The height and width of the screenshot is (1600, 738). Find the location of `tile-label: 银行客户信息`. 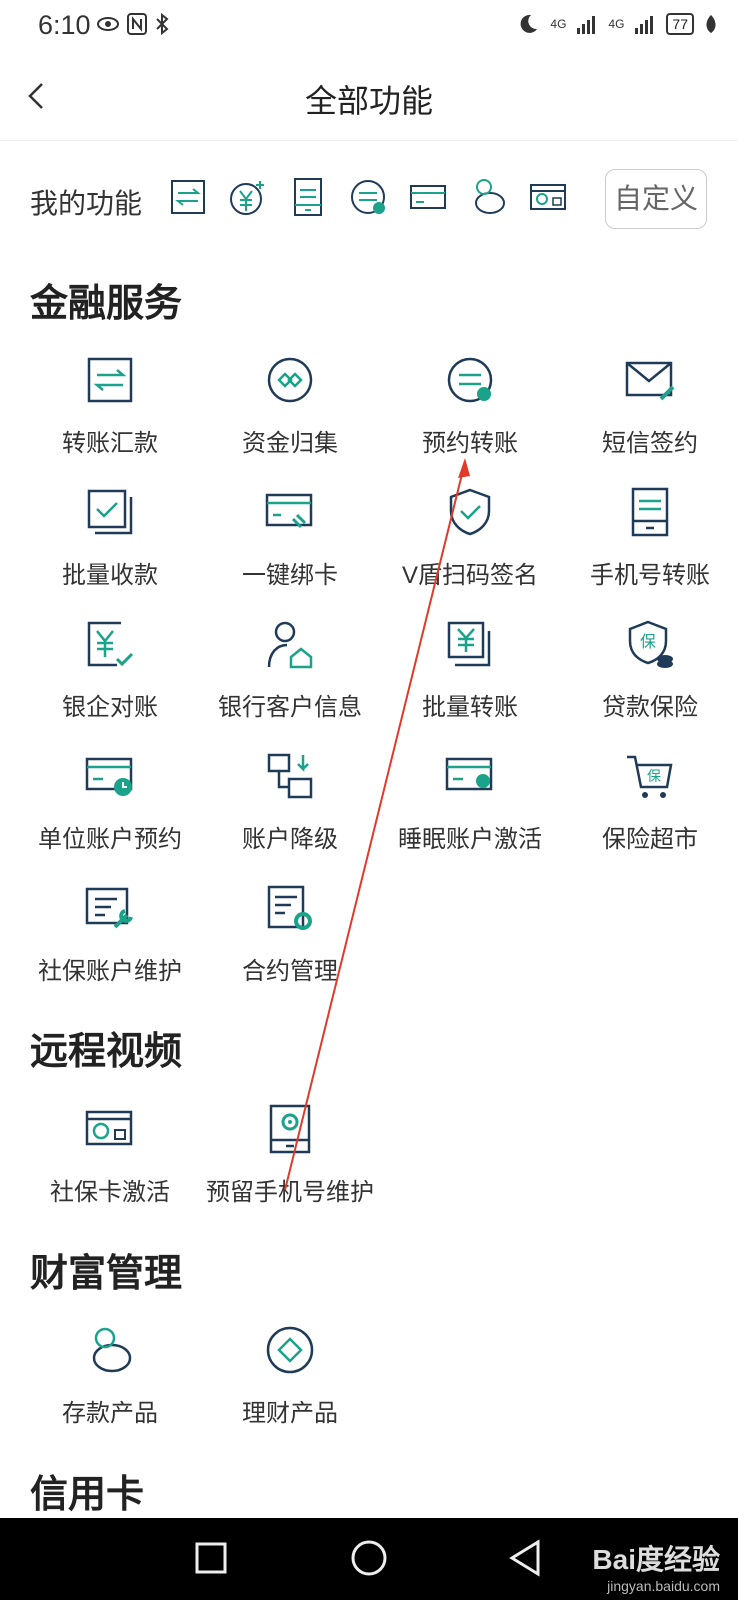

tile-label: 银行客户信息 is located at coordinates (290, 707).